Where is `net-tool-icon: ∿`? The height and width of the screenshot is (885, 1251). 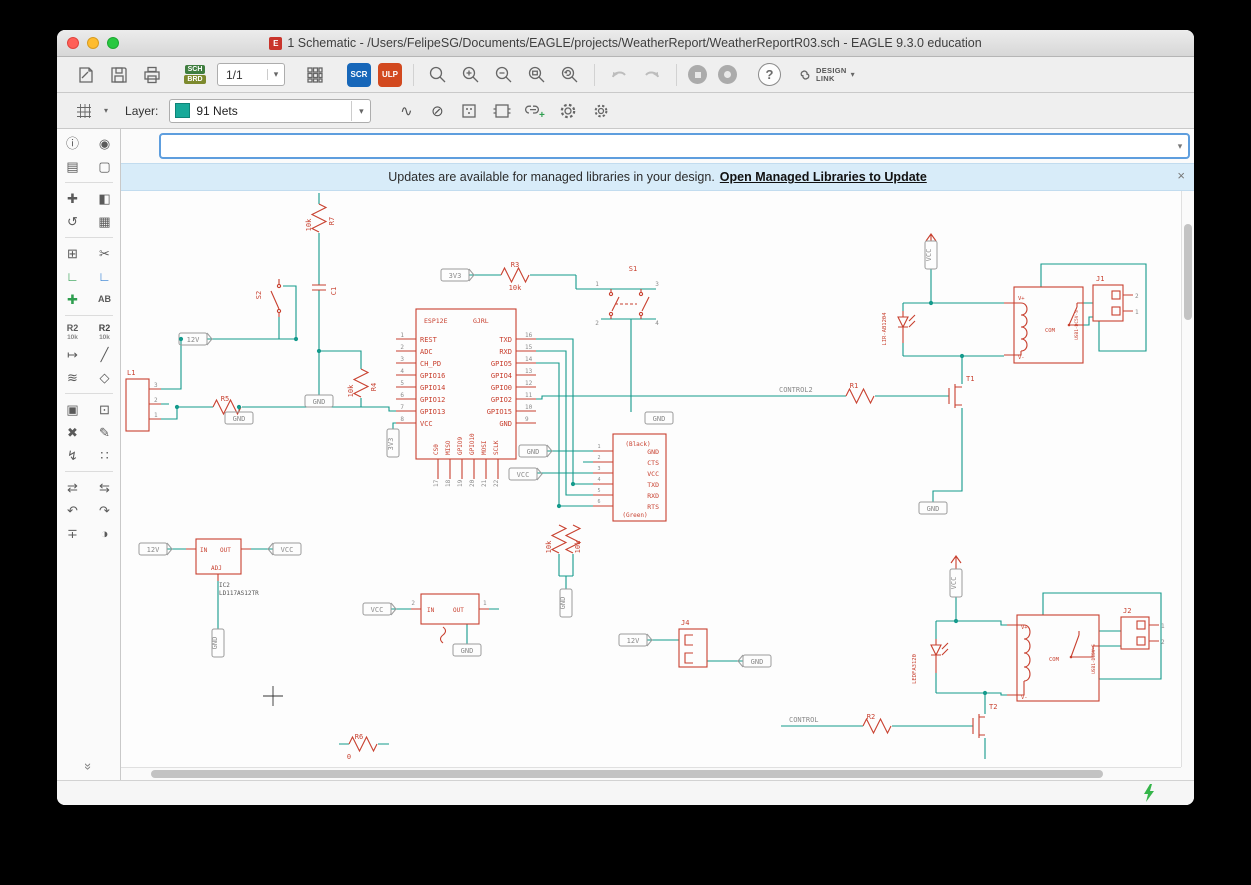
net-tool-icon: ∿ is located at coordinates (406, 111).